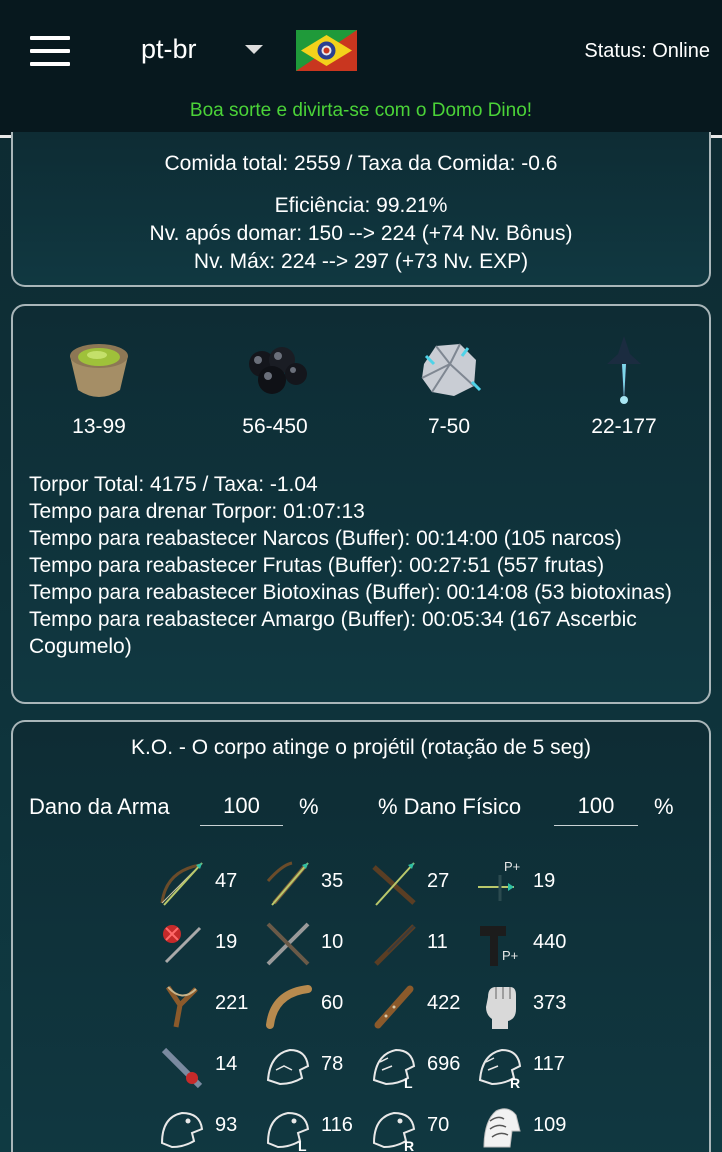 Image resolution: width=722 pixels, height=1152 pixels. What do you see at coordinates (241, 809) in the screenshot?
I see `weapon-damage-input: 100` at bounding box center [241, 809].